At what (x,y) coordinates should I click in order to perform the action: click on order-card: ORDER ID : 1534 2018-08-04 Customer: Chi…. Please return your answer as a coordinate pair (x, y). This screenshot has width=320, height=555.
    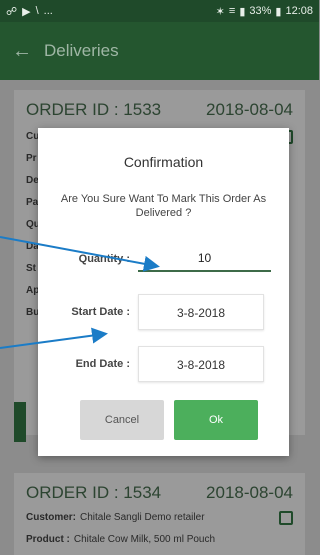
    Looking at the image, I should click on (159, 514).